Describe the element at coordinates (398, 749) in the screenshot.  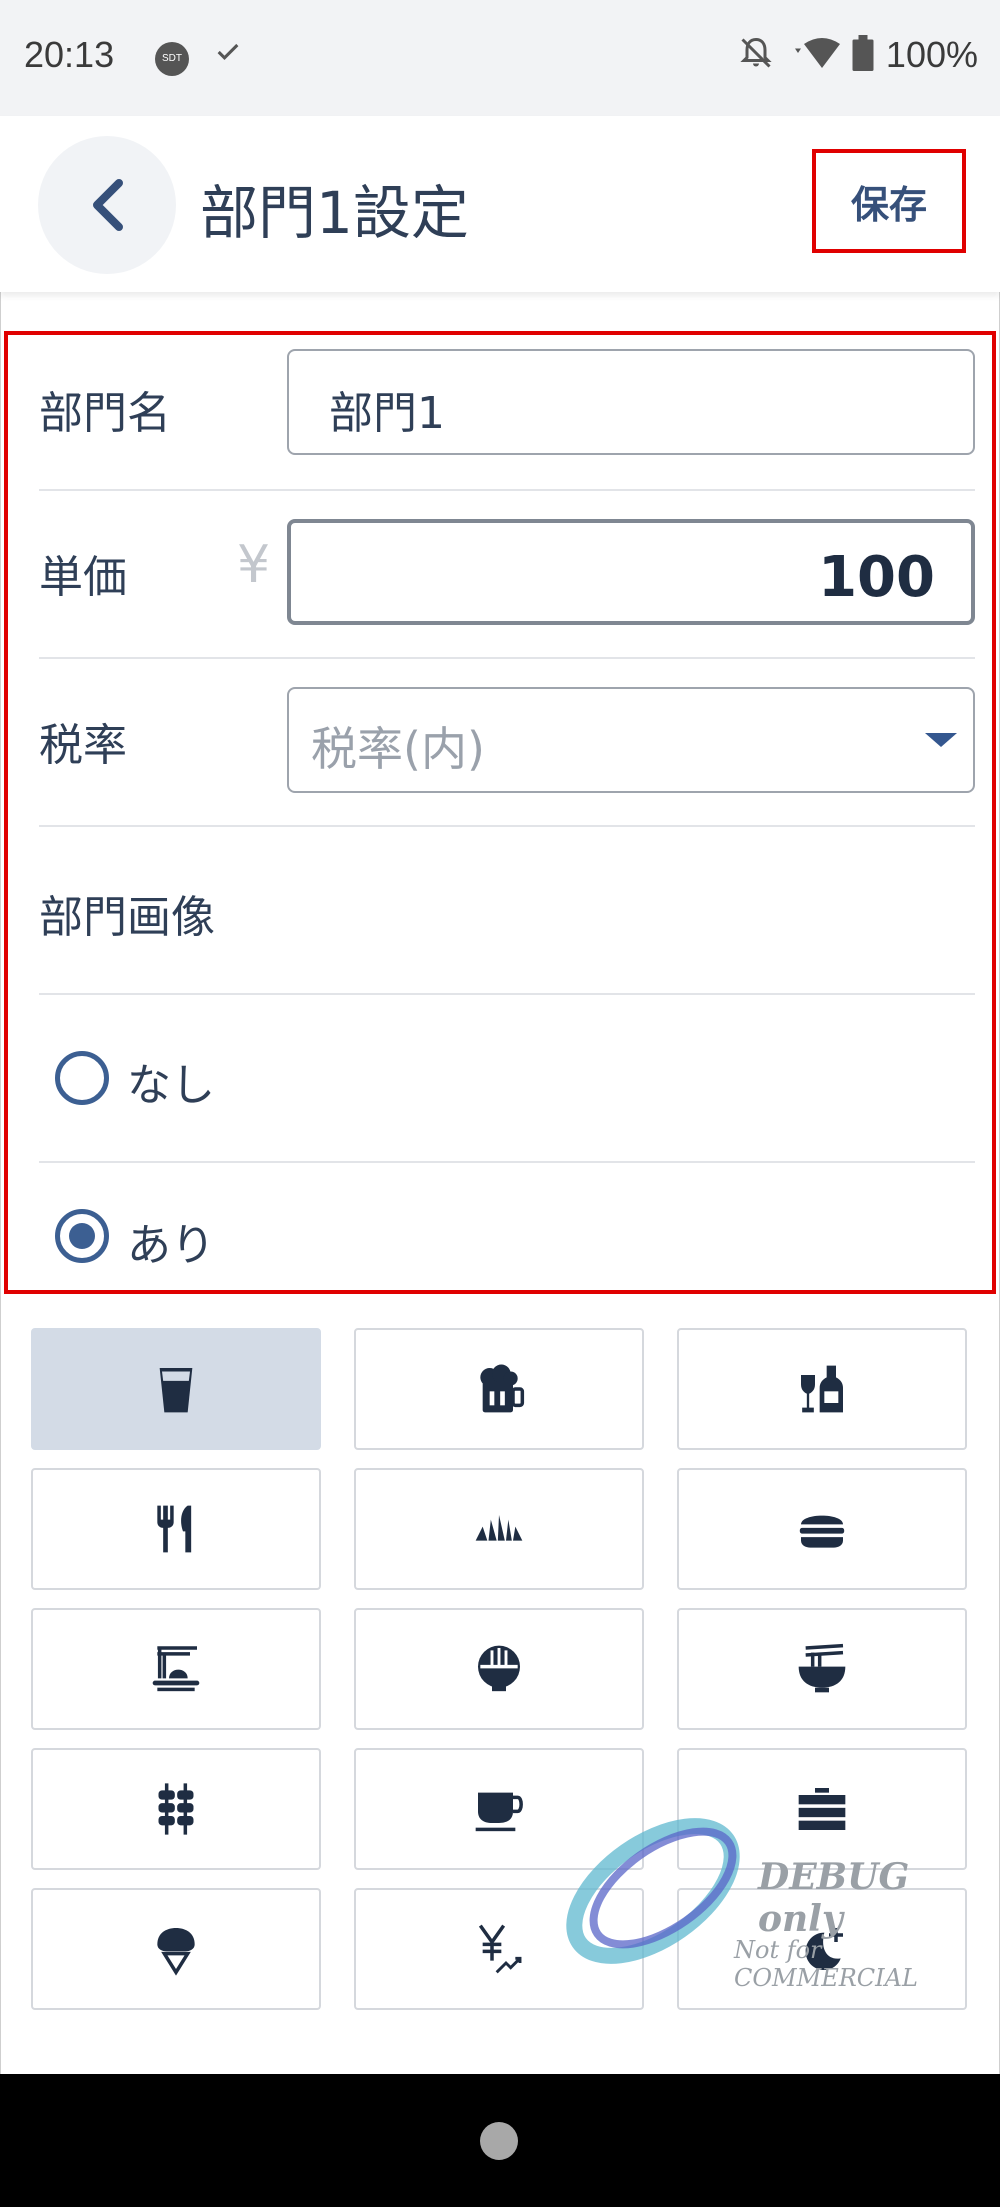
I see `tax-rate-placeholder: 税率(内)` at that location.